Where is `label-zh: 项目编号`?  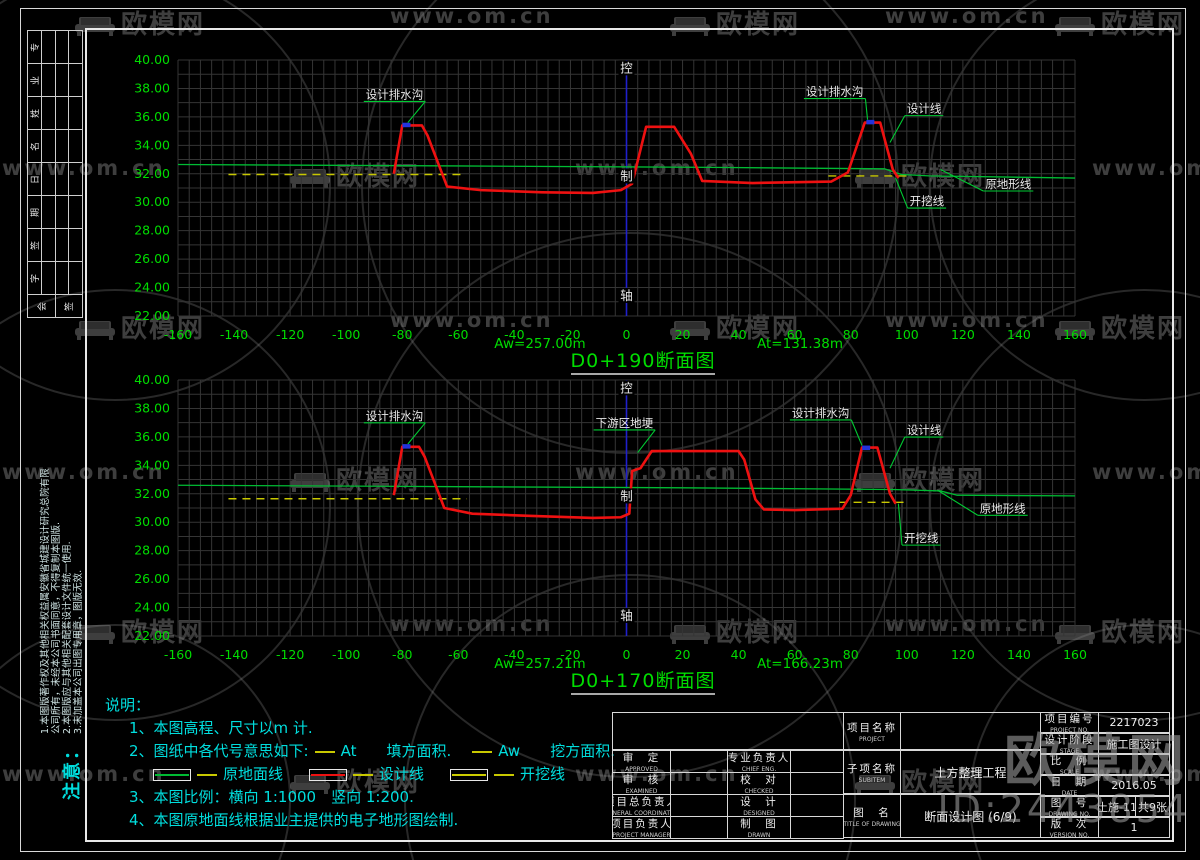
label-zh: 项目编号 is located at coordinates (1069, 719).